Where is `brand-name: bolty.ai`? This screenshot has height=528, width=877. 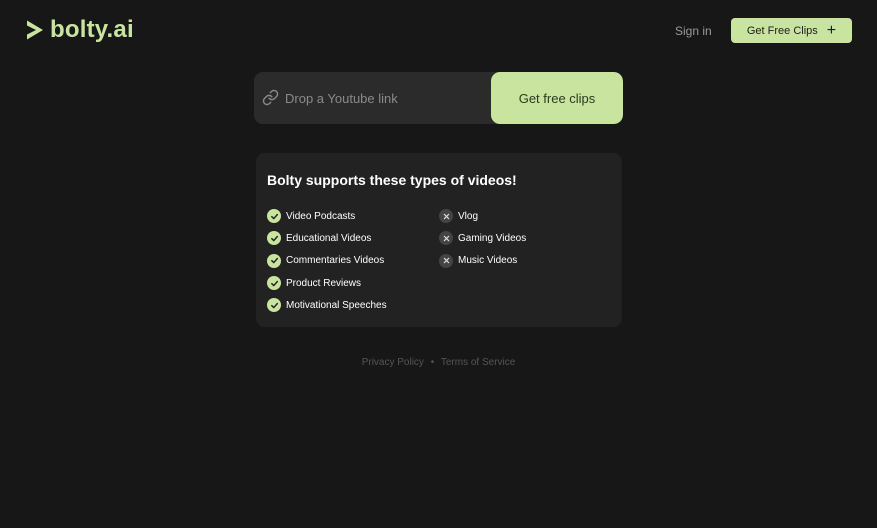
brand-name: bolty.ai is located at coordinates (92, 29).